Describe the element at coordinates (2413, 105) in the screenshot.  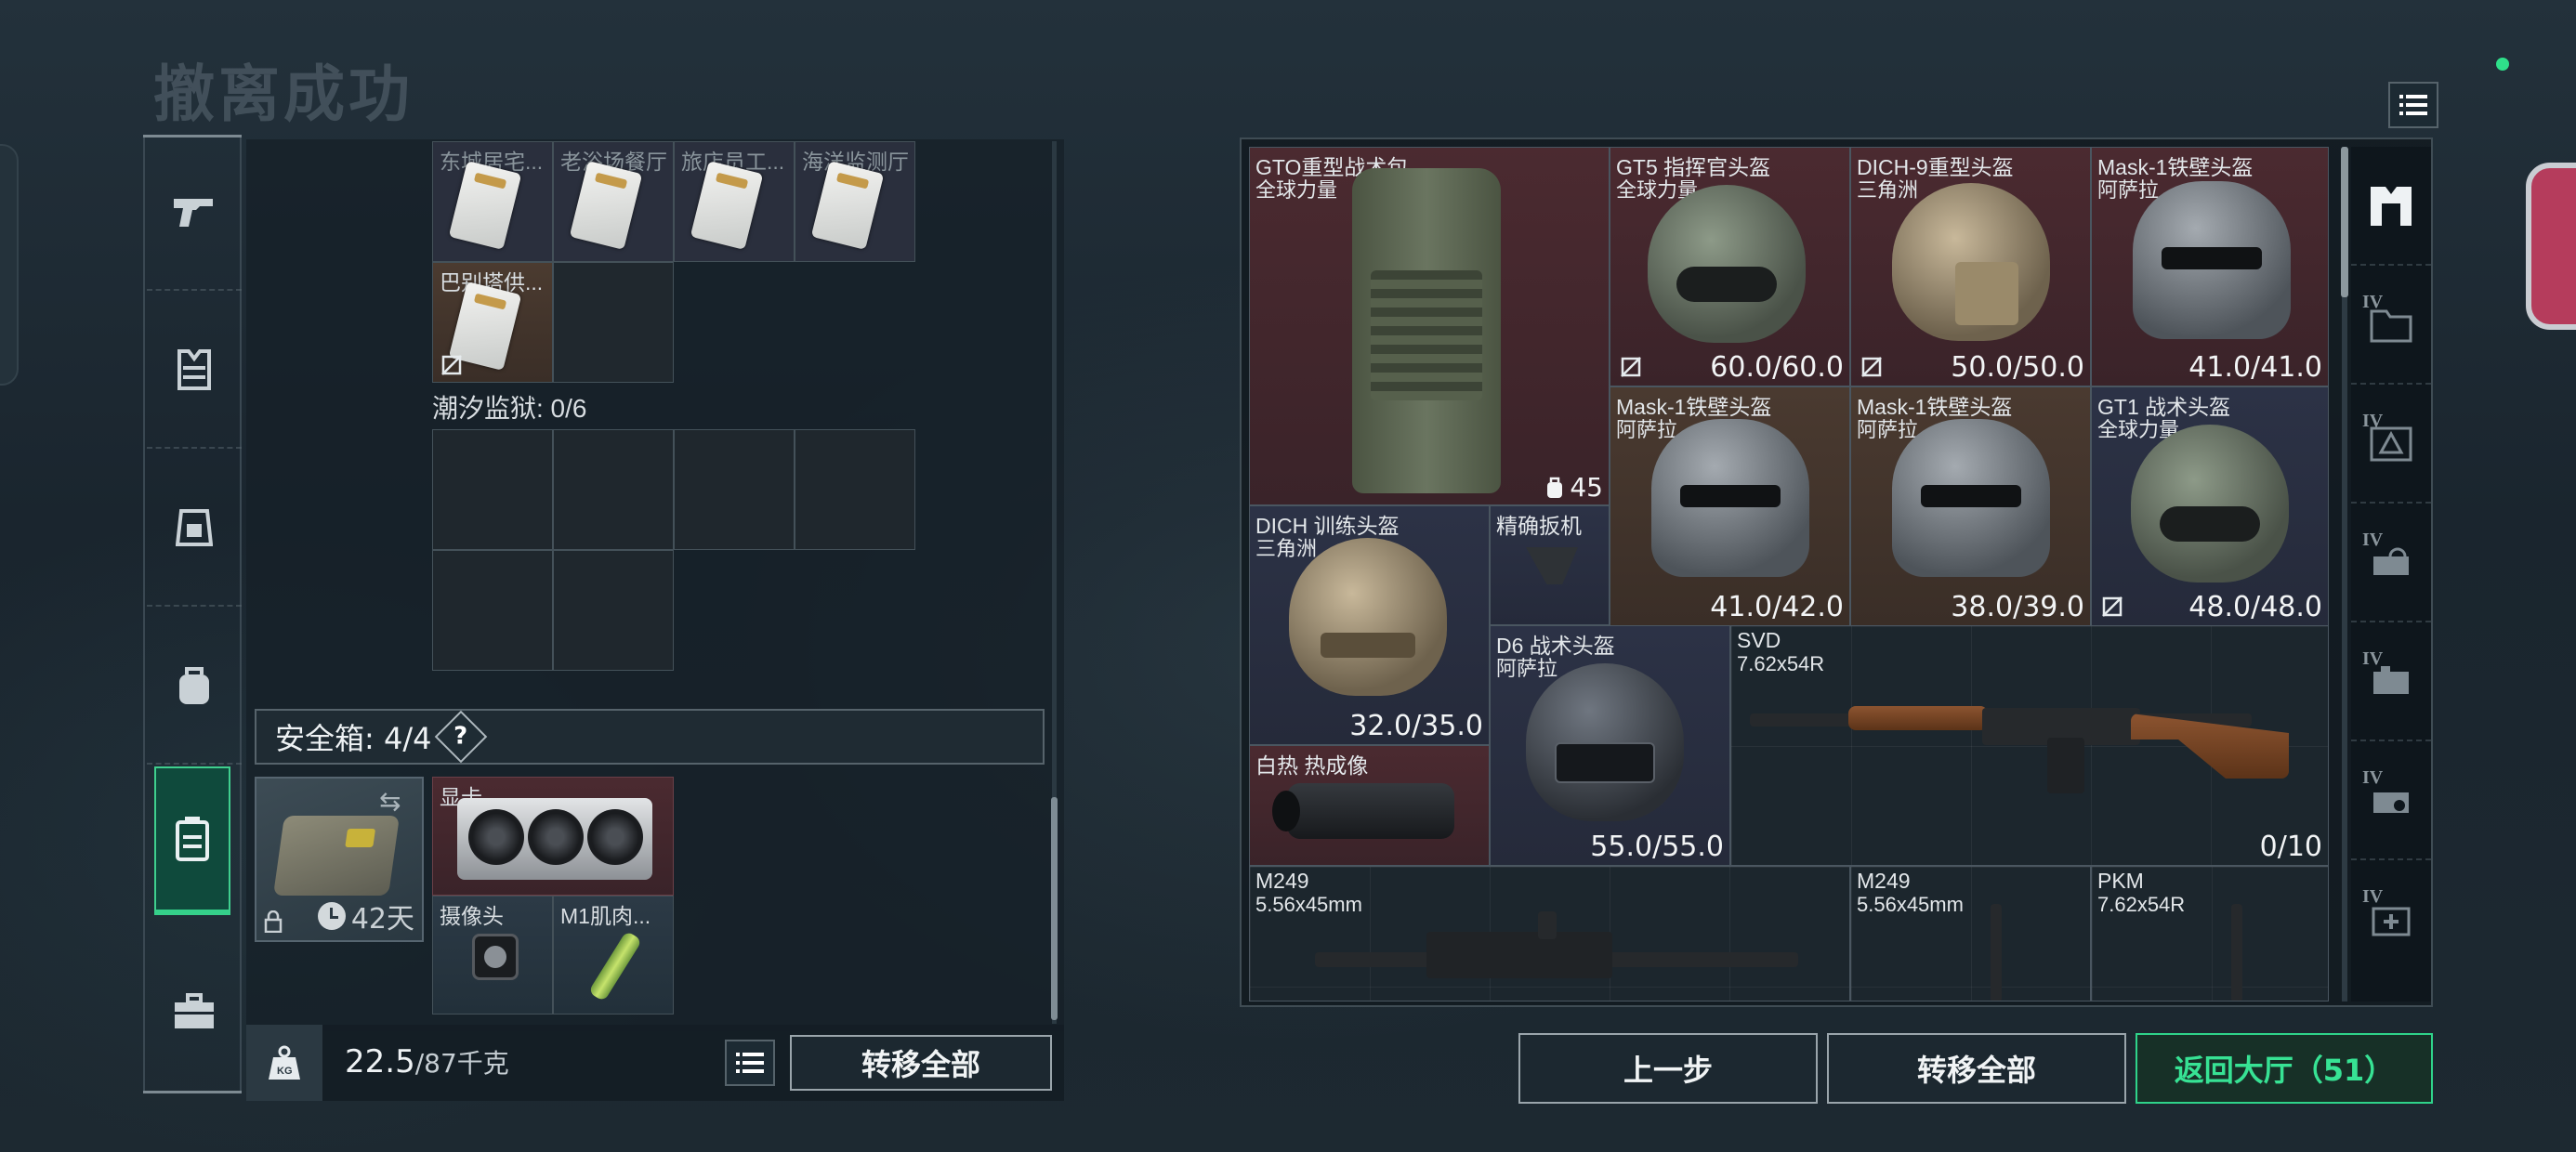
I see `list-view-button` at that location.